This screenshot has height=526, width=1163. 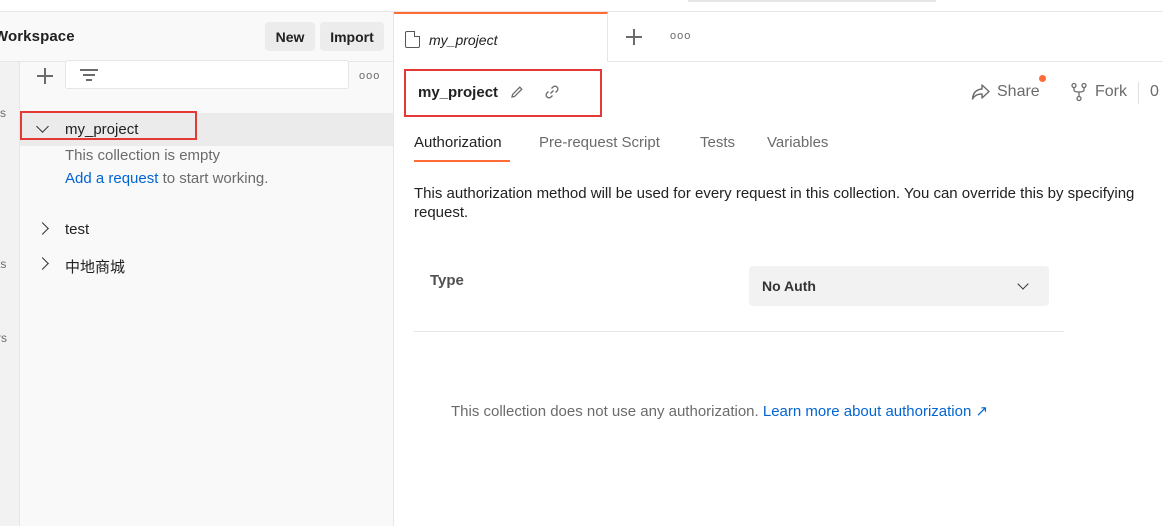 What do you see at coordinates (206, 229) in the screenshot?
I see `collection-item-test: test` at bounding box center [206, 229].